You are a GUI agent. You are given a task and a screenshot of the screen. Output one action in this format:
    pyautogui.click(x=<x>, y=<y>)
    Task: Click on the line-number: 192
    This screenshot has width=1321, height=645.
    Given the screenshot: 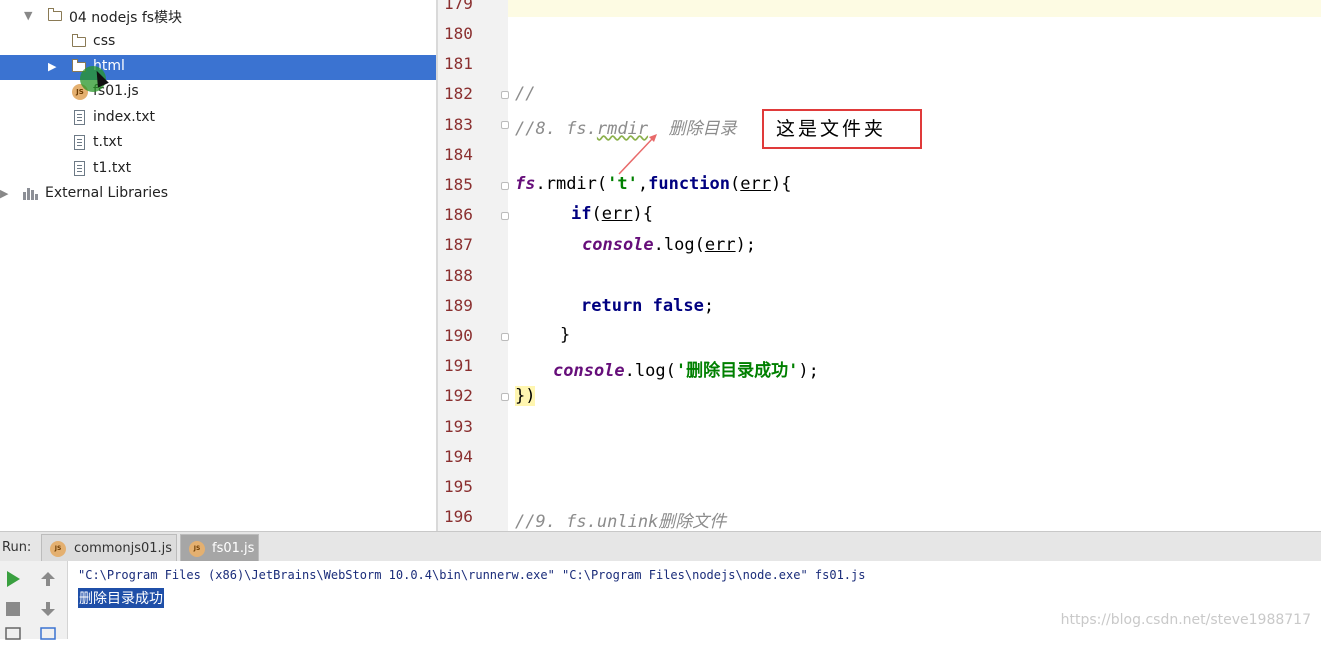 What is the action you would take?
    pyautogui.click(x=458, y=395)
    